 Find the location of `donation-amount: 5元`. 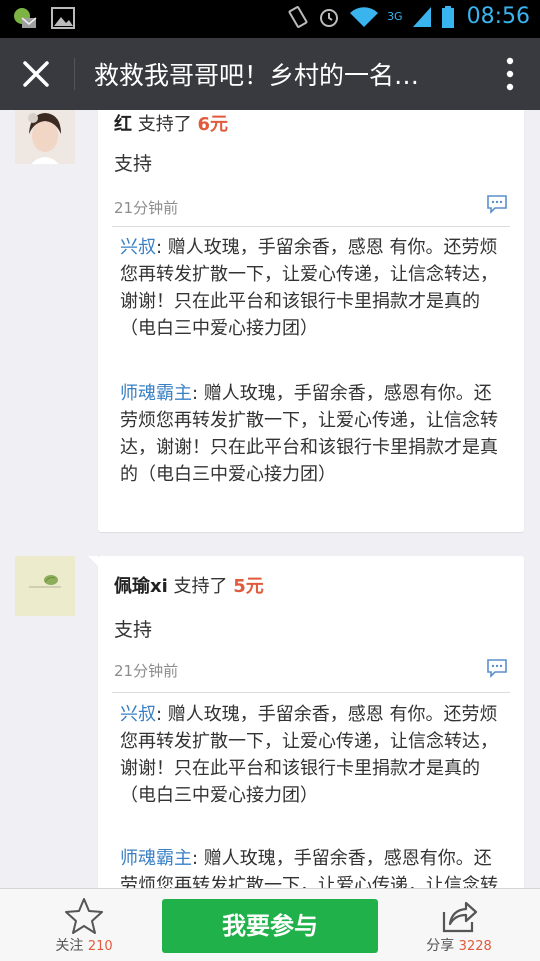

donation-amount: 5元 is located at coordinates (248, 586).